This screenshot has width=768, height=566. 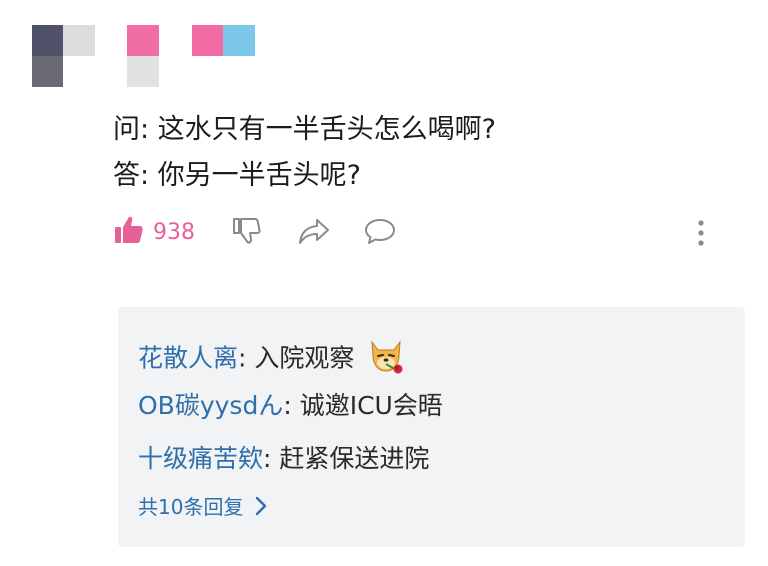 I want to click on reply-text: 诚邀ICU会晤, so click(x=371, y=405).